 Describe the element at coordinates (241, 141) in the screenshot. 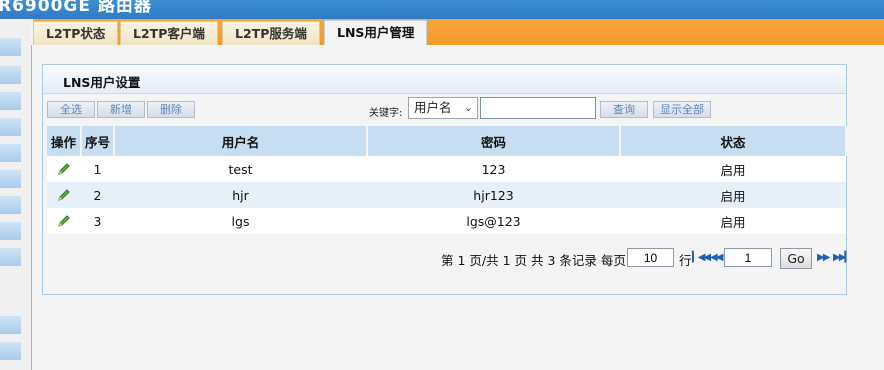

I see `column-header-username: 用户名` at that location.